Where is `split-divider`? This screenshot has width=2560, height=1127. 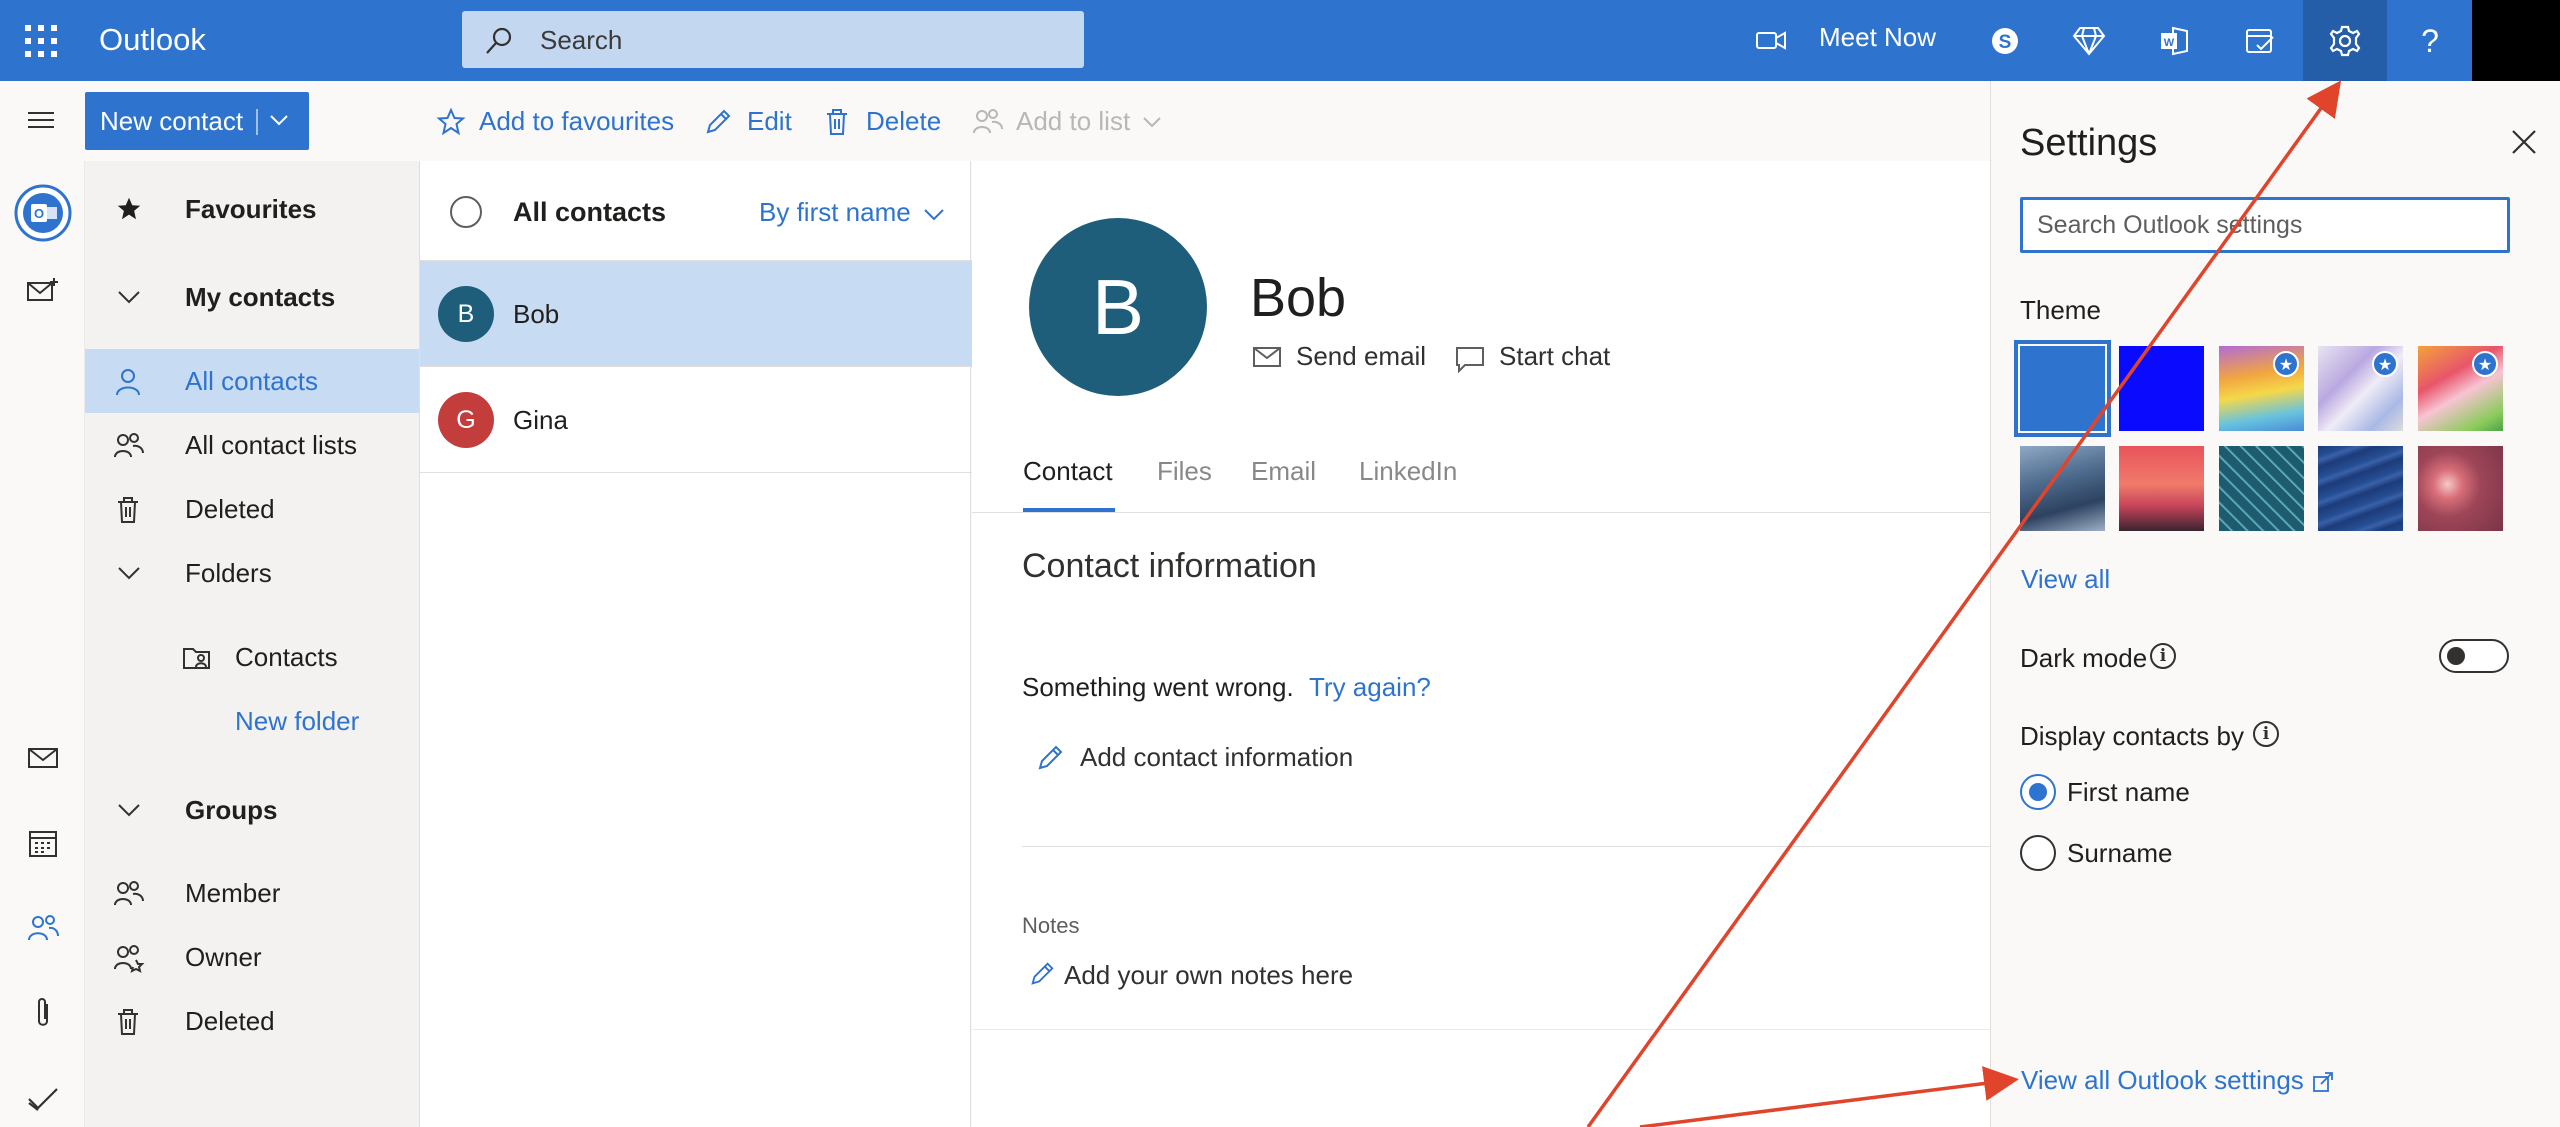
split-divider is located at coordinates (257, 122).